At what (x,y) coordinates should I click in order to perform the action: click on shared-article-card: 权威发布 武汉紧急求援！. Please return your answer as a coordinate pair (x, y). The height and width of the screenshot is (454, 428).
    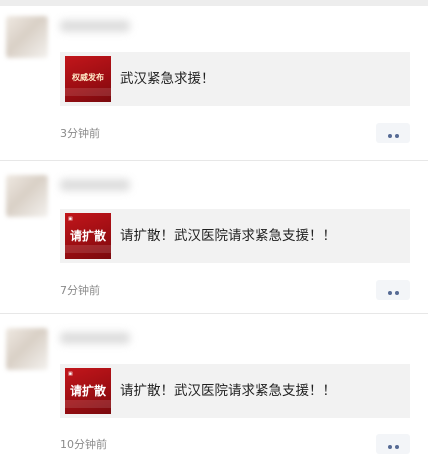
    Looking at the image, I should click on (235, 79).